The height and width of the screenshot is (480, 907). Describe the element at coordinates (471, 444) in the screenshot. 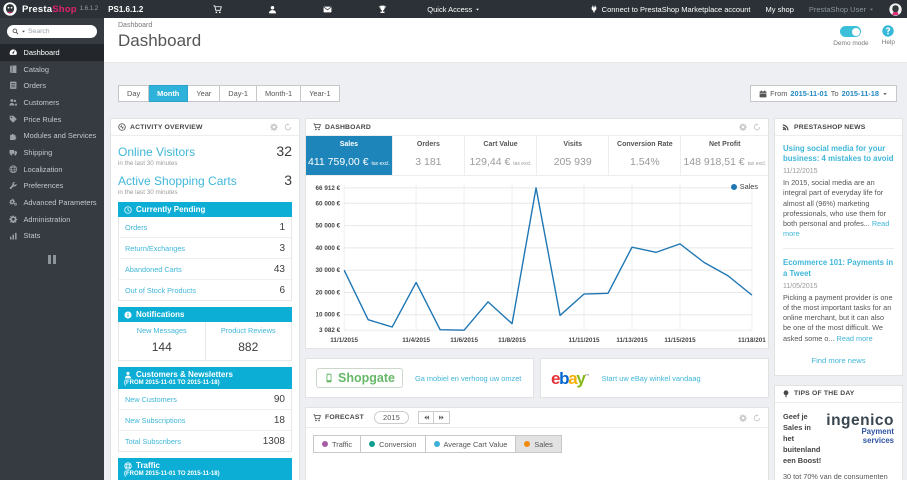

I see `forecast-avg-cart-value-button: Average Cart Value` at that location.